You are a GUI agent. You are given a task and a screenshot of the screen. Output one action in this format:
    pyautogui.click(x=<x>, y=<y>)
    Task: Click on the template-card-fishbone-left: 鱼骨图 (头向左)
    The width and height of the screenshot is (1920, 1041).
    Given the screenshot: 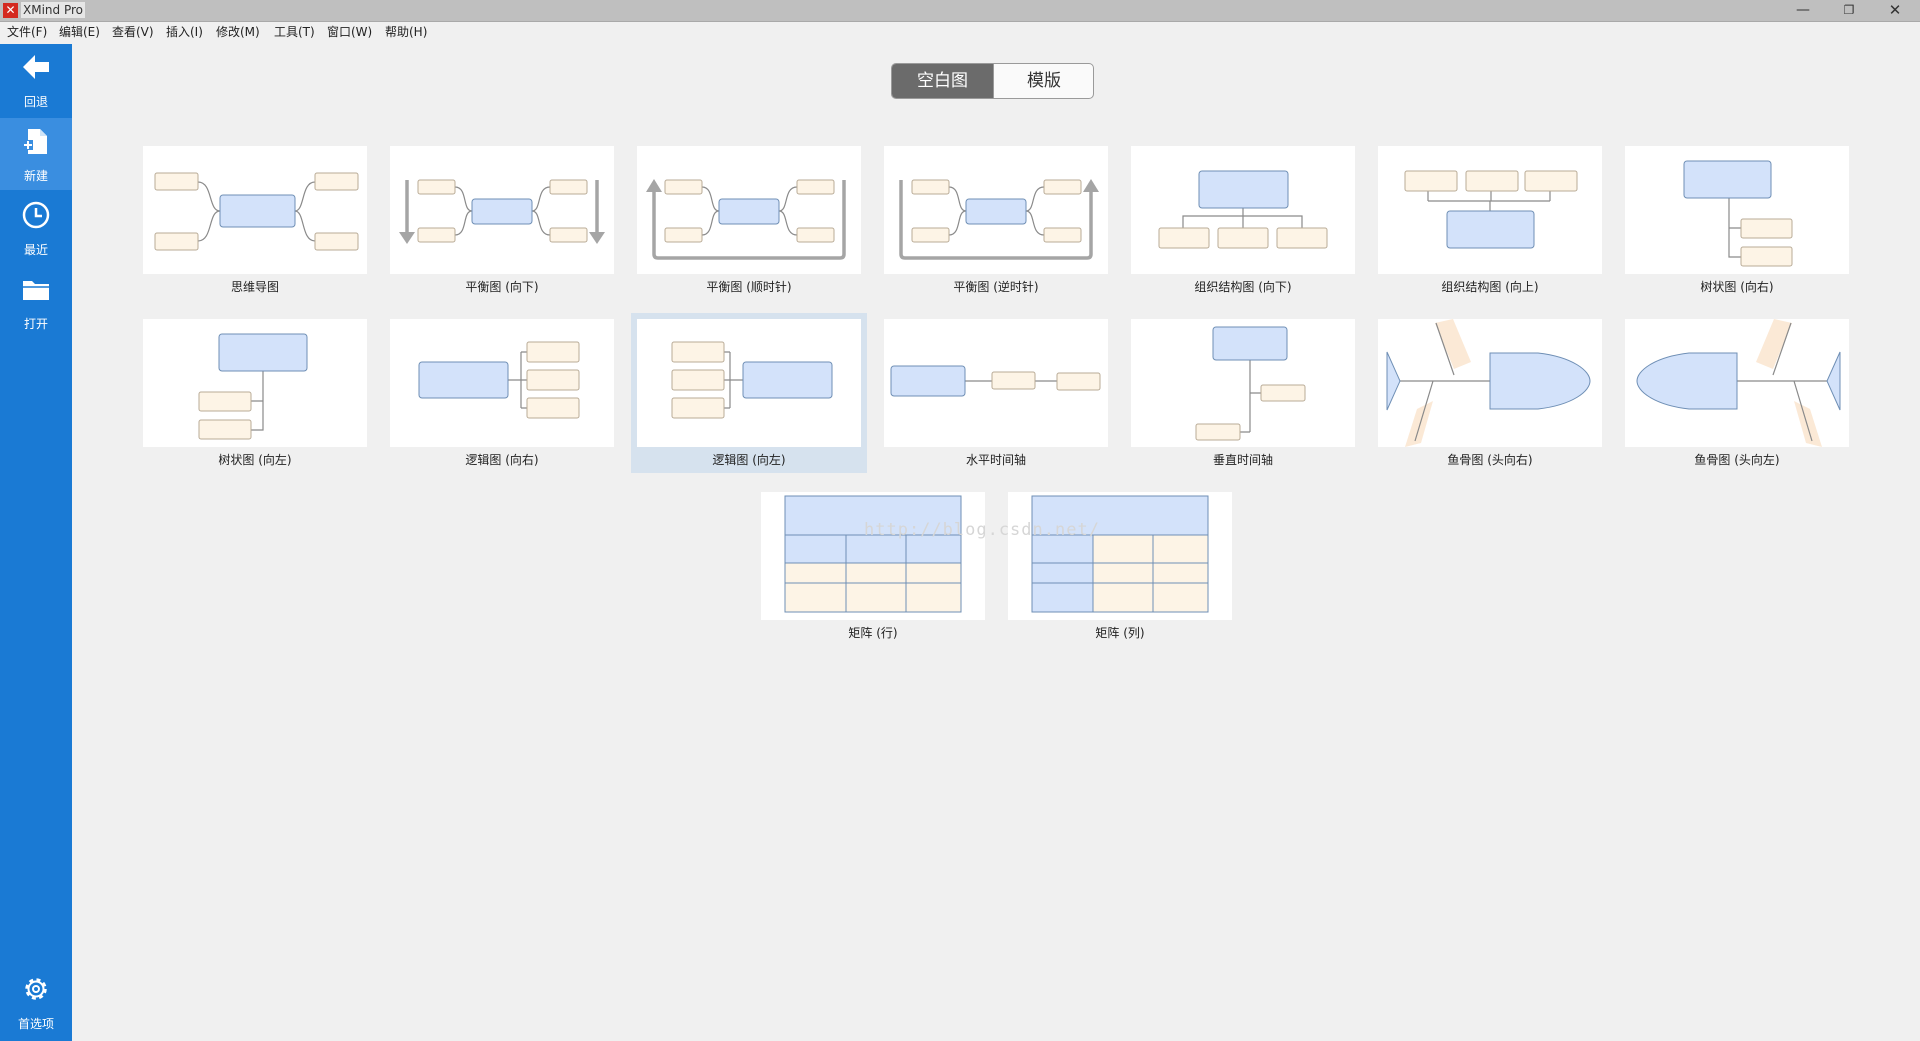 What is the action you would take?
    pyautogui.click(x=1737, y=394)
    